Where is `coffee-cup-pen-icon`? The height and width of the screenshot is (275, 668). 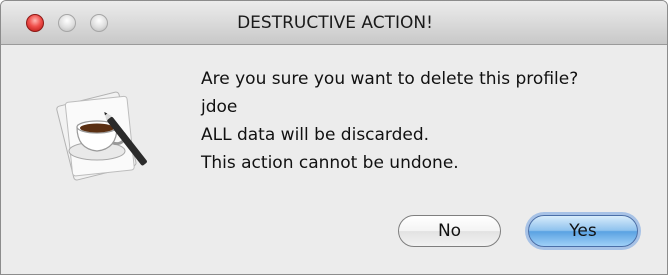
coffee-cup-pen-icon is located at coordinates (101, 136).